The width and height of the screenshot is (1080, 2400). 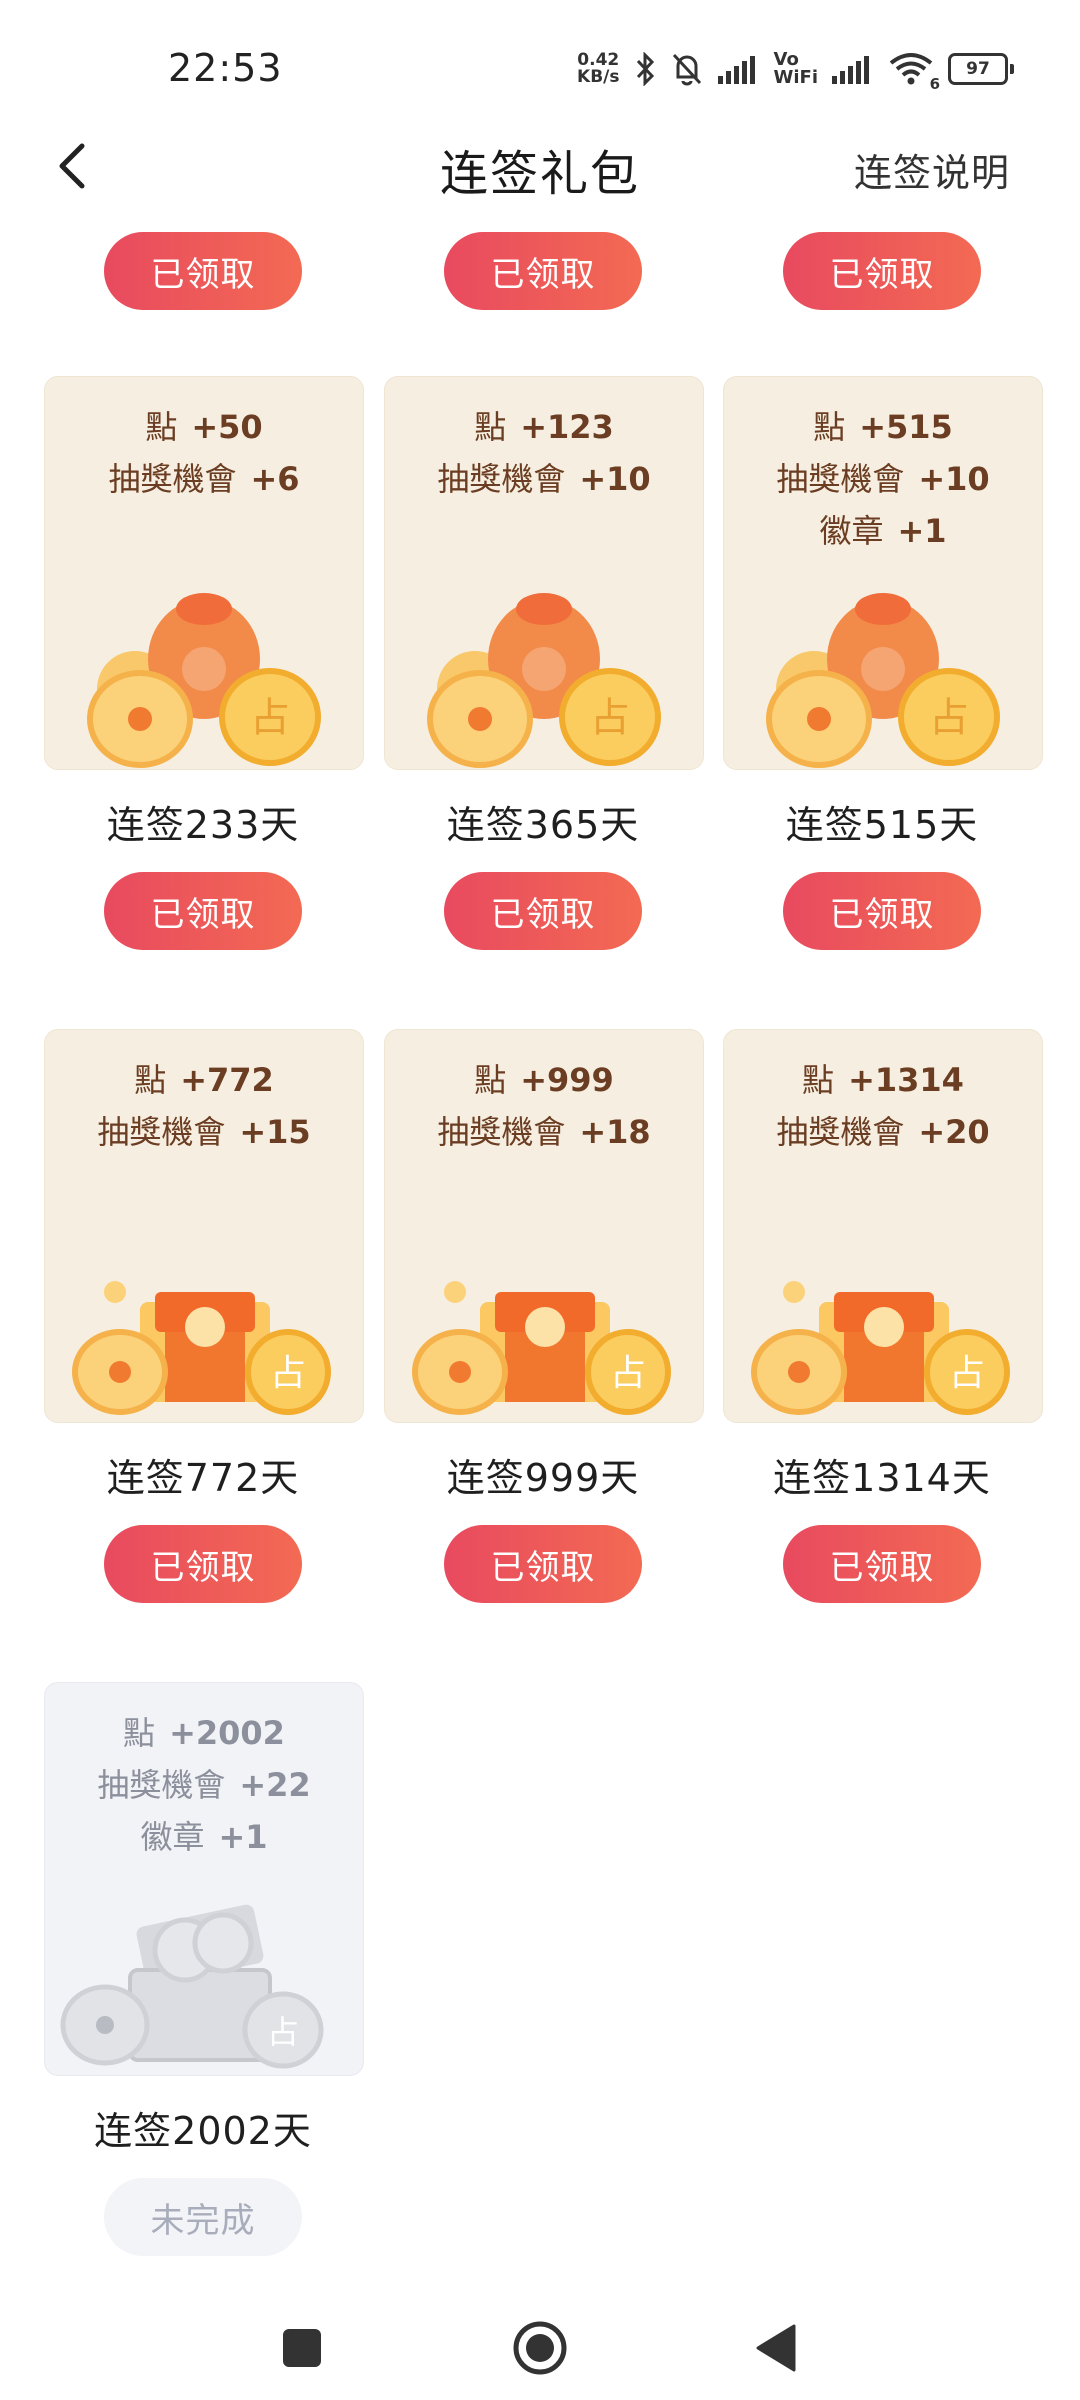 What do you see at coordinates (540, 65) in the screenshot?
I see `status-bar: 22:53 0.42 KB/s Vo WiFi 6 97` at bounding box center [540, 65].